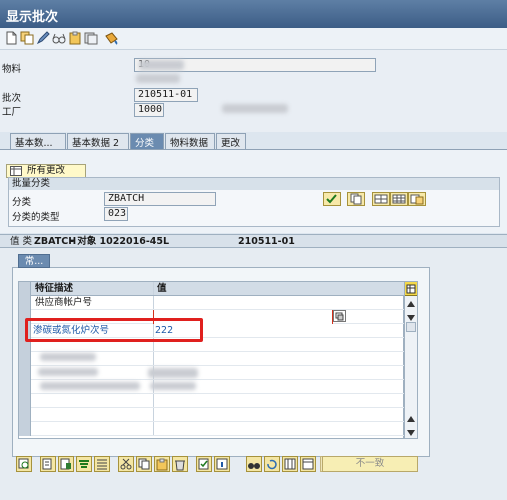 The height and width of the screenshot is (500, 507). I want to click on grid-header: 特征描述 值, so click(212, 289).